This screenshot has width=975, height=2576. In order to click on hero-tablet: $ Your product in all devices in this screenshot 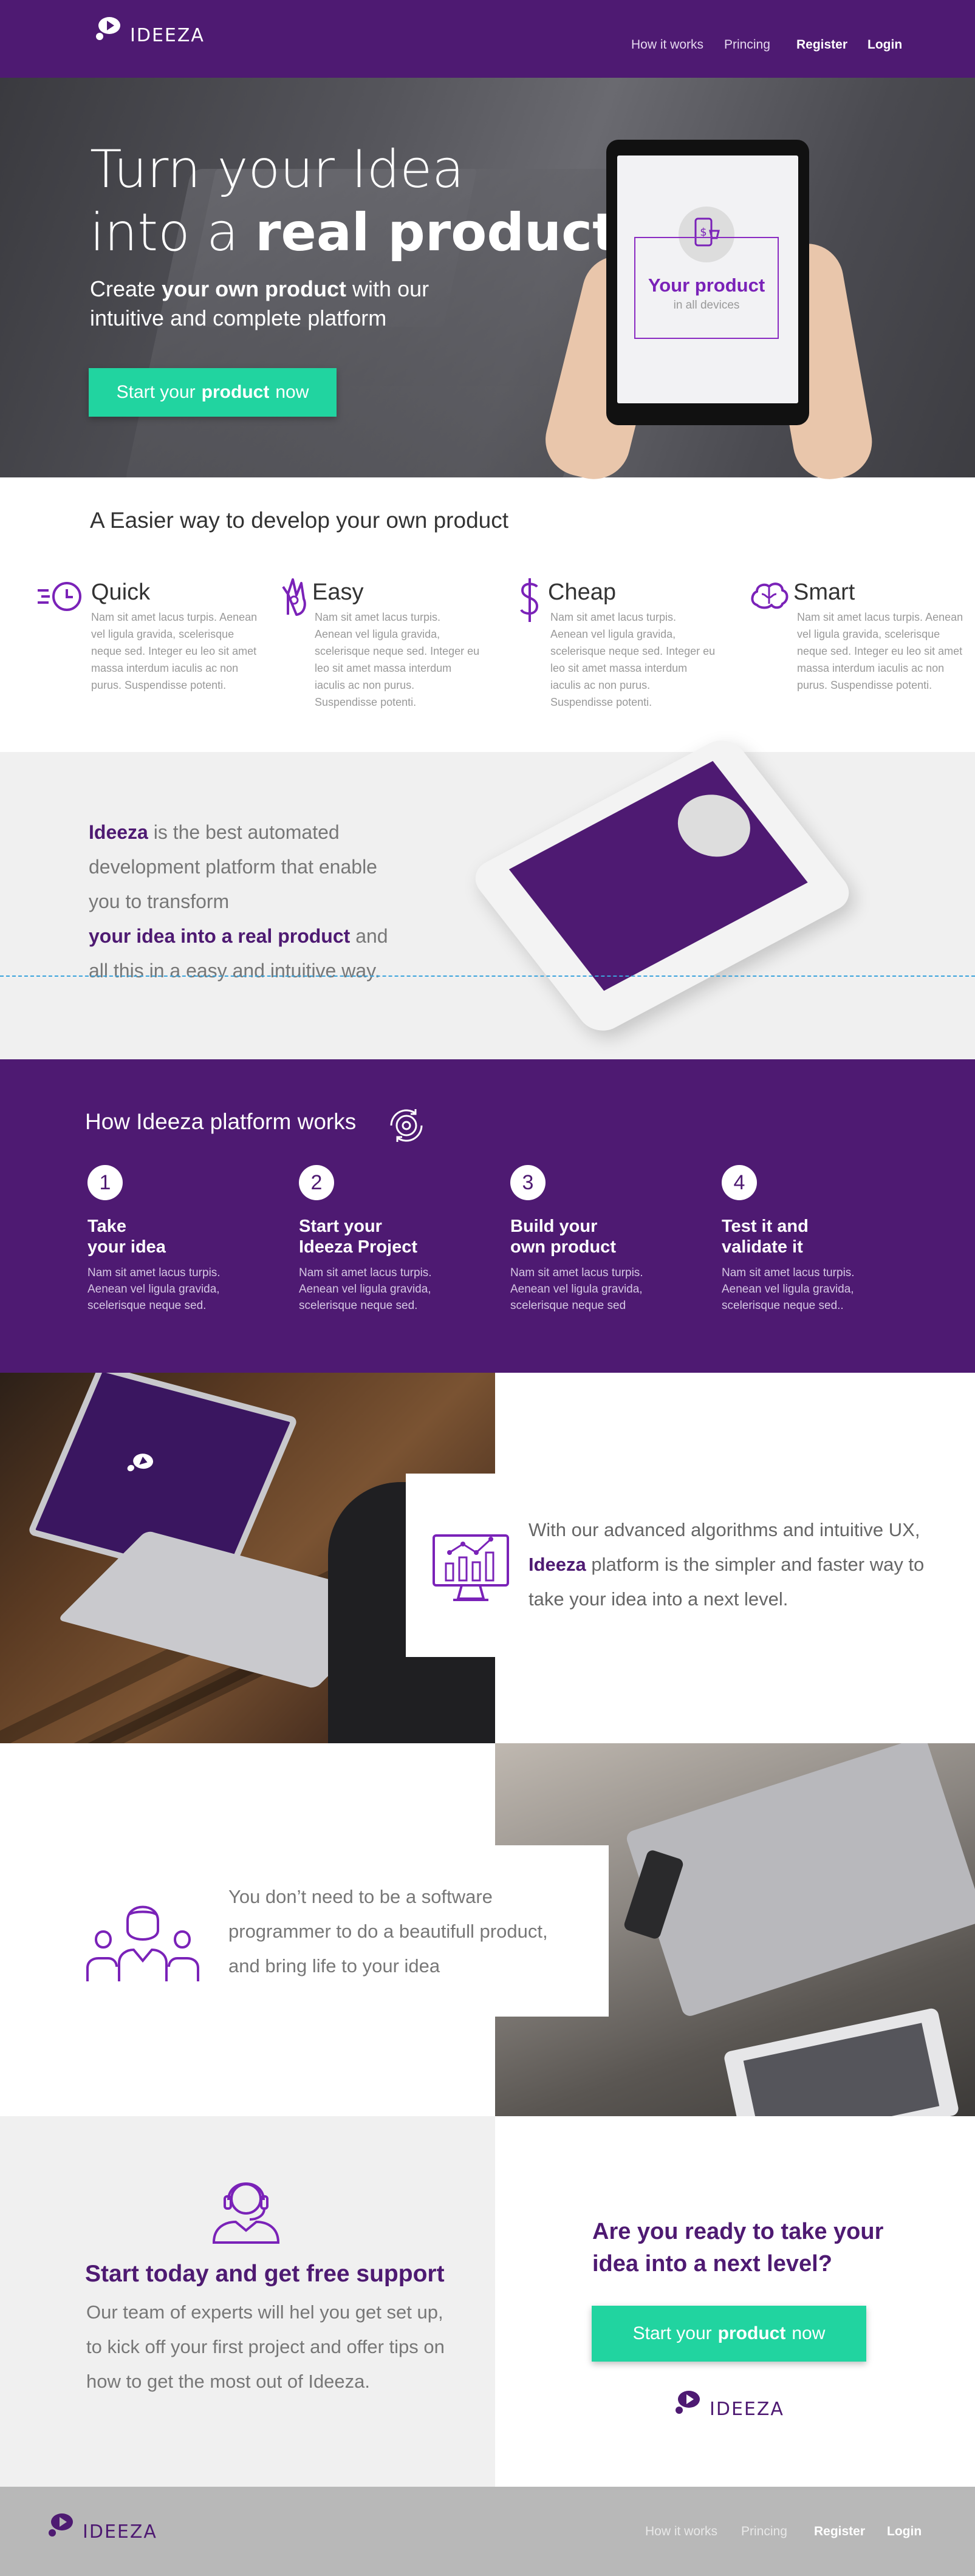, I will do `click(707, 282)`.